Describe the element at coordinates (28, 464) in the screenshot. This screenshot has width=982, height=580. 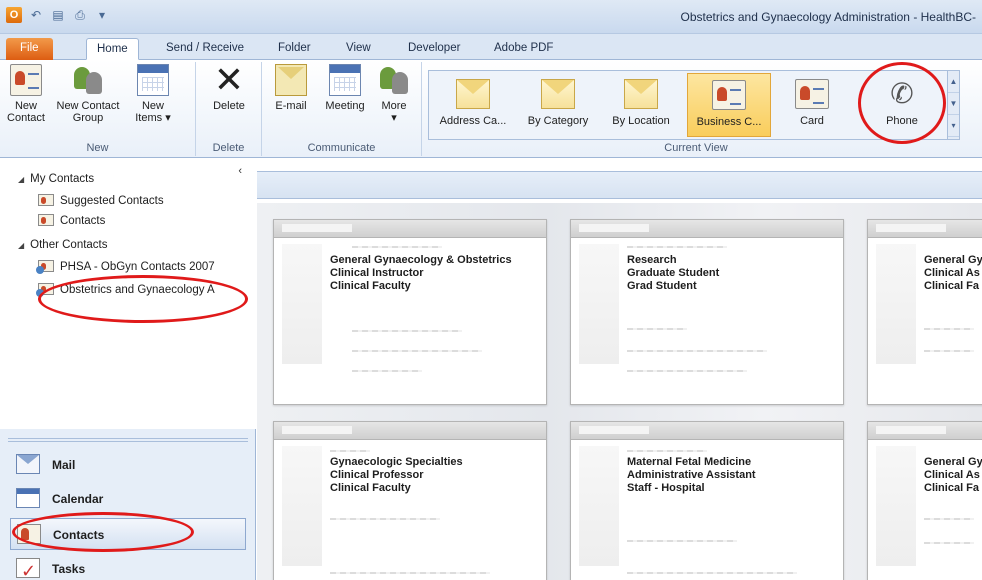
I see `mail-icon` at that location.